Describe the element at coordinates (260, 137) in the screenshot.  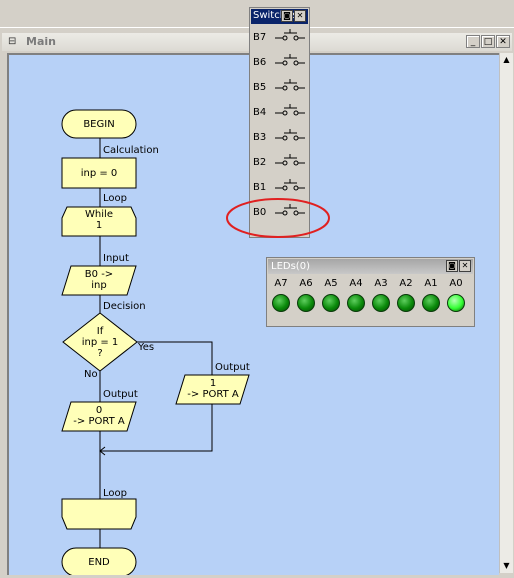
I see `switch-label: B3` at that location.